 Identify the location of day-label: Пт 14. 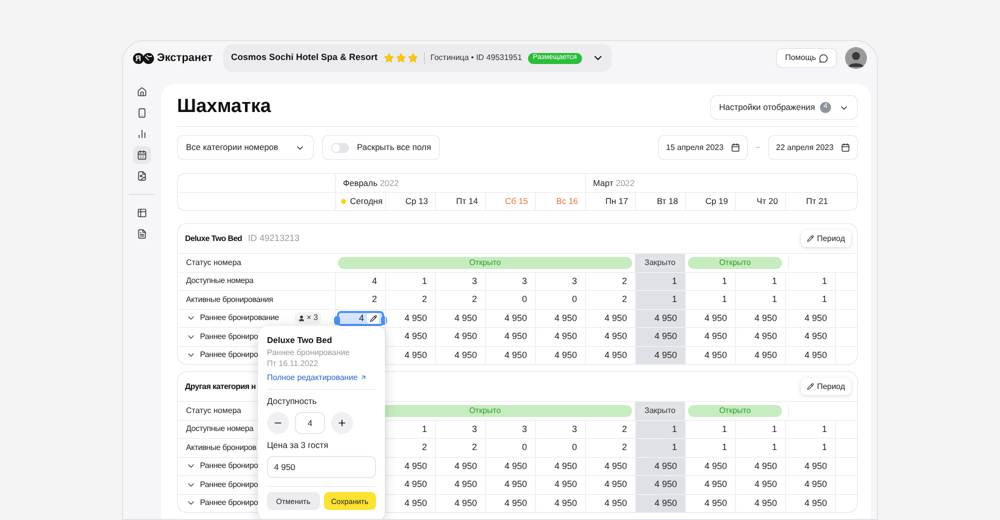
(467, 201).